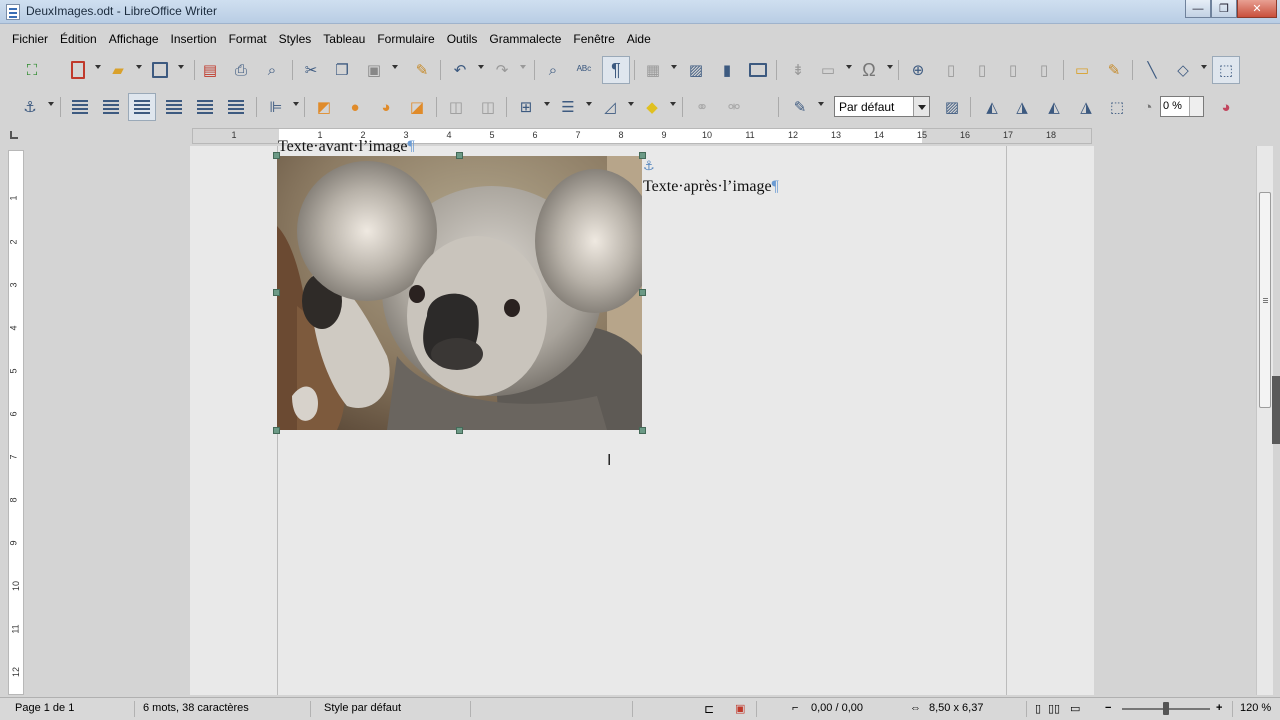 This screenshot has width=1280, height=720. What do you see at coordinates (547, 104) in the screenshot?
I see `borders-dropdown-icon` at bounding box center [547, 104].